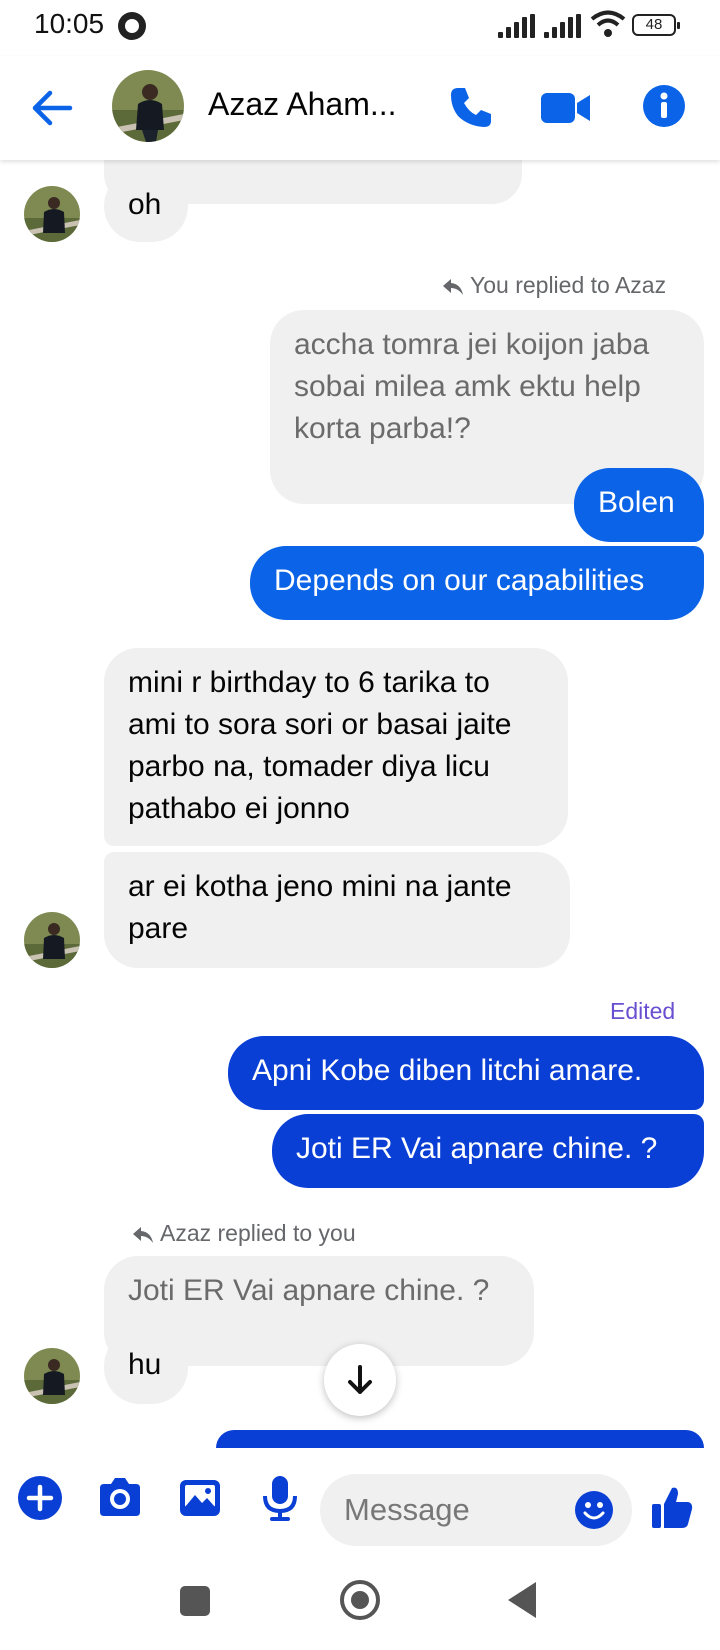 This screenshot has width=720, height=1650. What do you see at coordinates (460, 1439) in the screenshot?
I see `message-bubble-partial` at bounding box center [460, 1439].